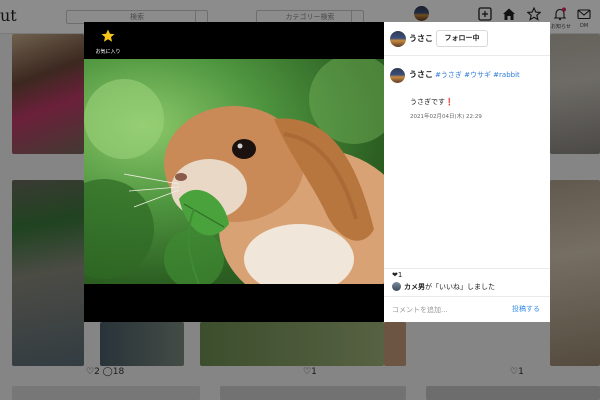  Describe the element at coordinates (397, 275) in the screenshot. I see `like-count: ❤1` at that location.